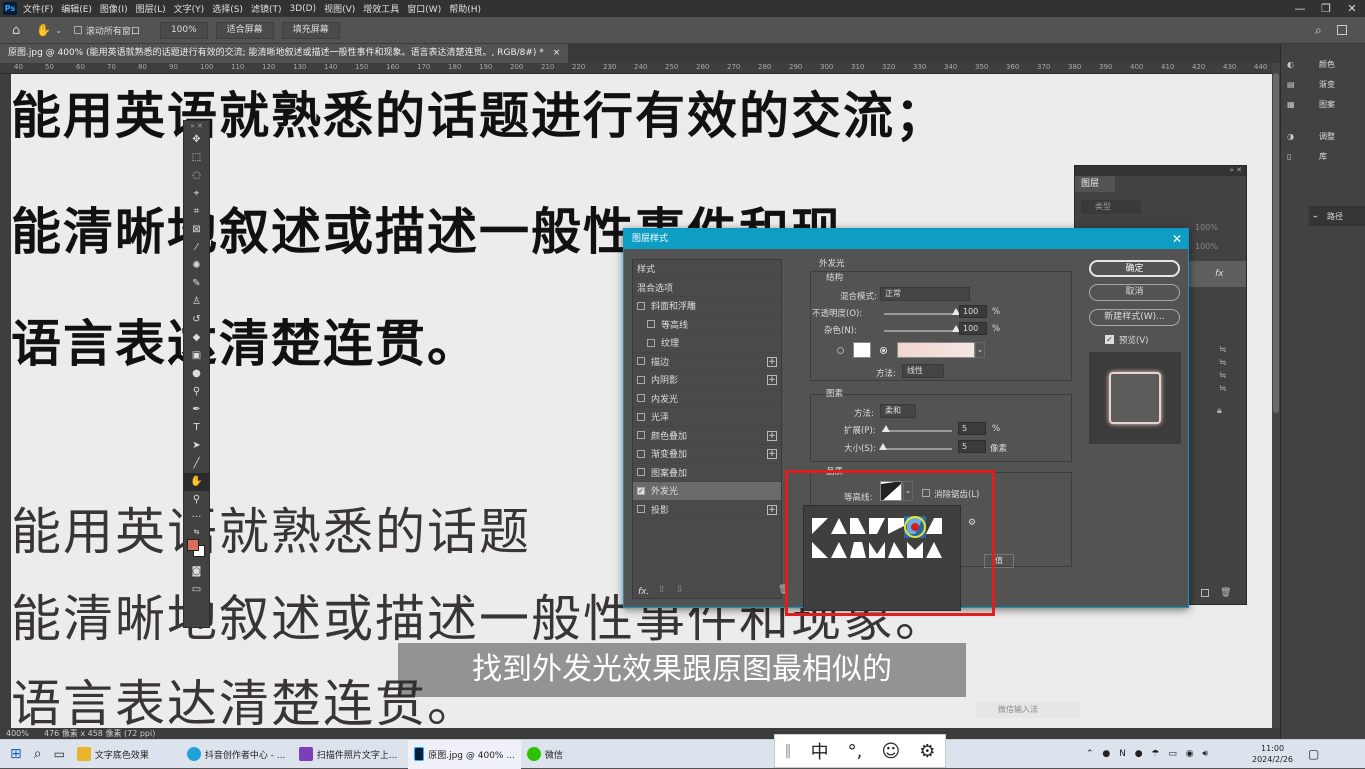 This screenshot has height=769, width=1365. Describe the element at coordinates (196, 176) in the screenshot. I see `lasso-tool-icon: ◌` at that location.